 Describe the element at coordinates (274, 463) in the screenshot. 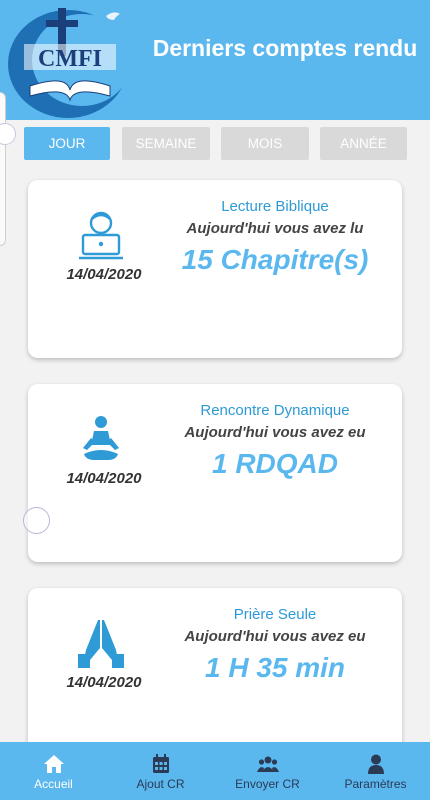

I see `card-value: 1 RDQAD` at that location.